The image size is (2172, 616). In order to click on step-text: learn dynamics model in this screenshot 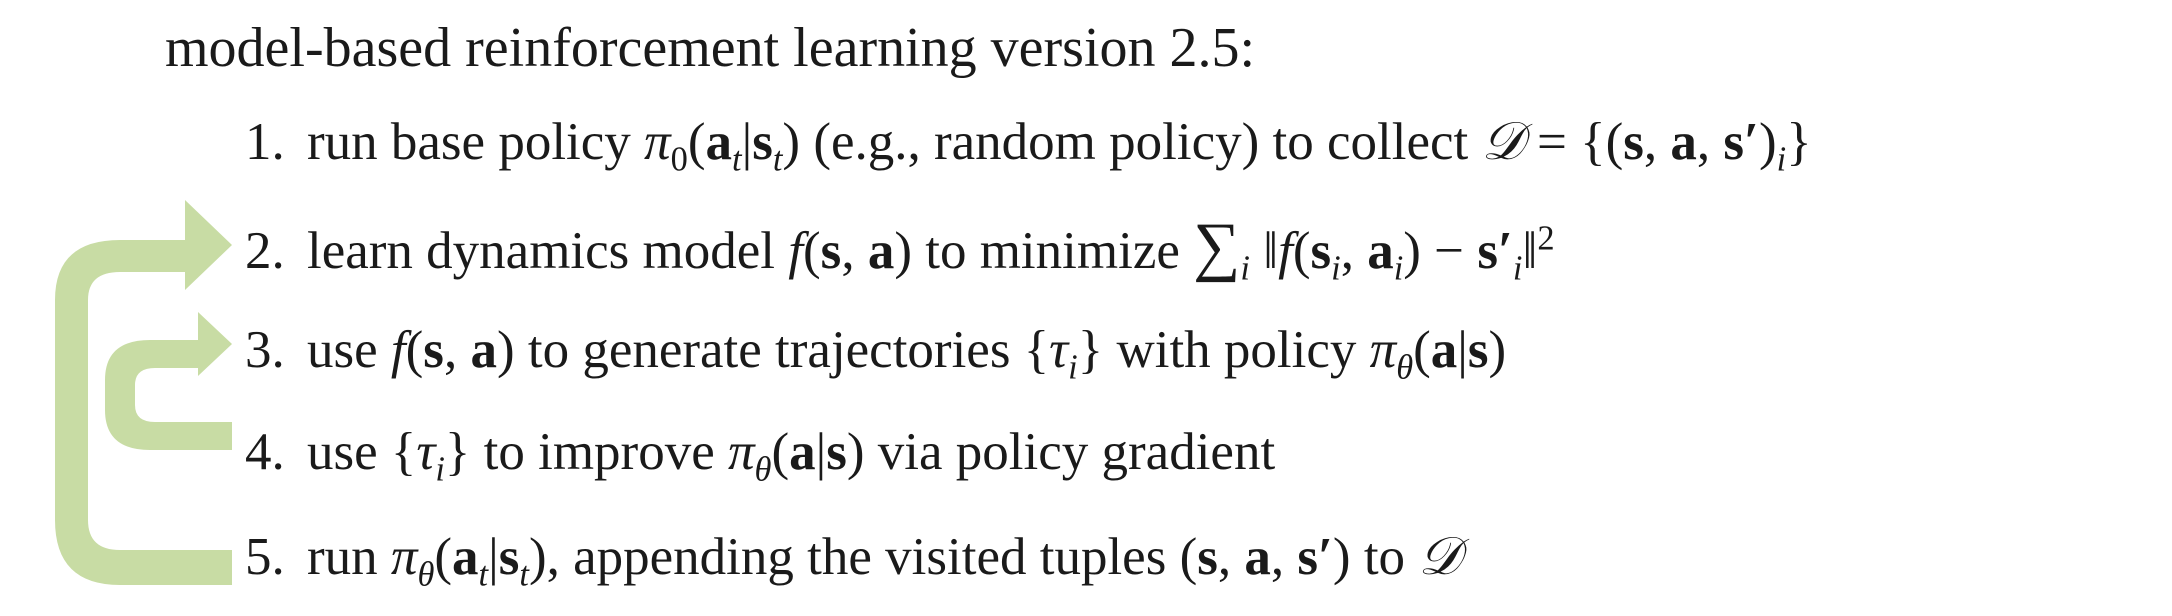, I will do `click(548, 251)`.